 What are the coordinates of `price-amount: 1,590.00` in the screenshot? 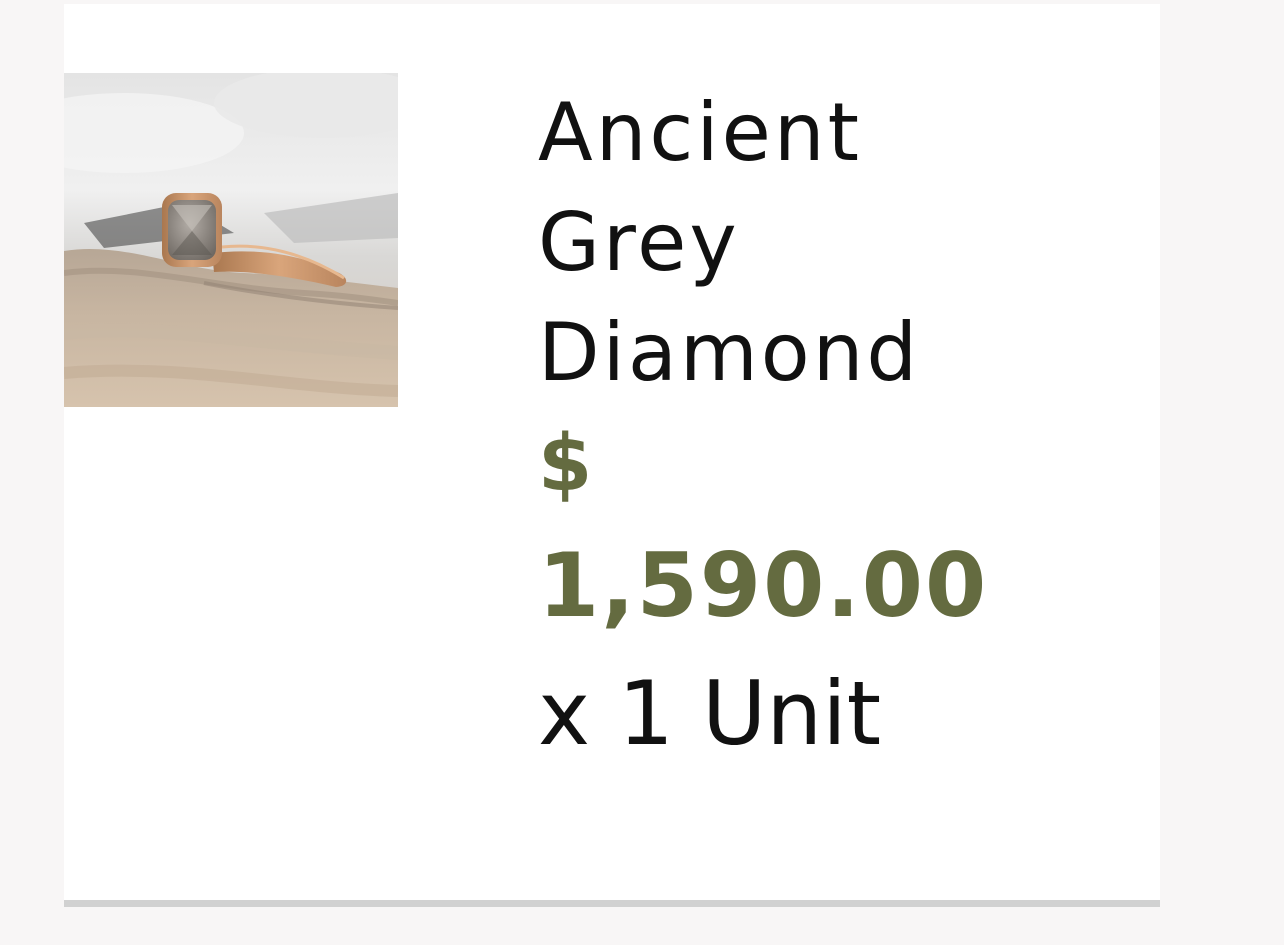 It's located at (763, 585).